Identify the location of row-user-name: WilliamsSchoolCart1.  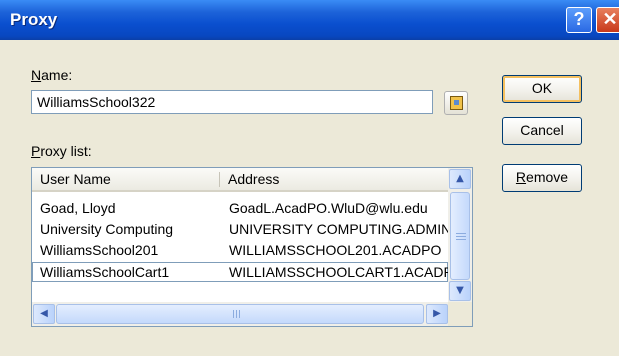
(105, 272).